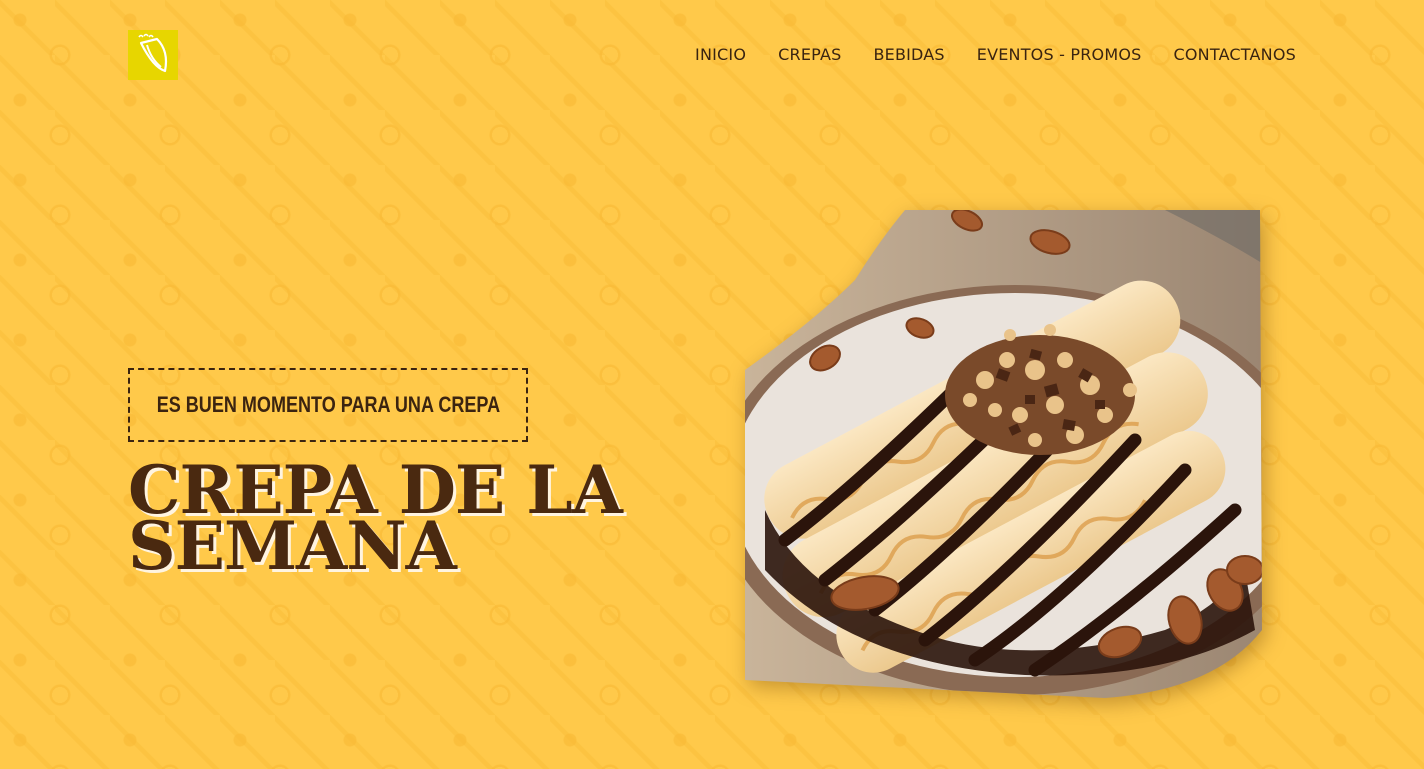  I want to click on nav-item-crepas: CREPAS, so click(809, 54).